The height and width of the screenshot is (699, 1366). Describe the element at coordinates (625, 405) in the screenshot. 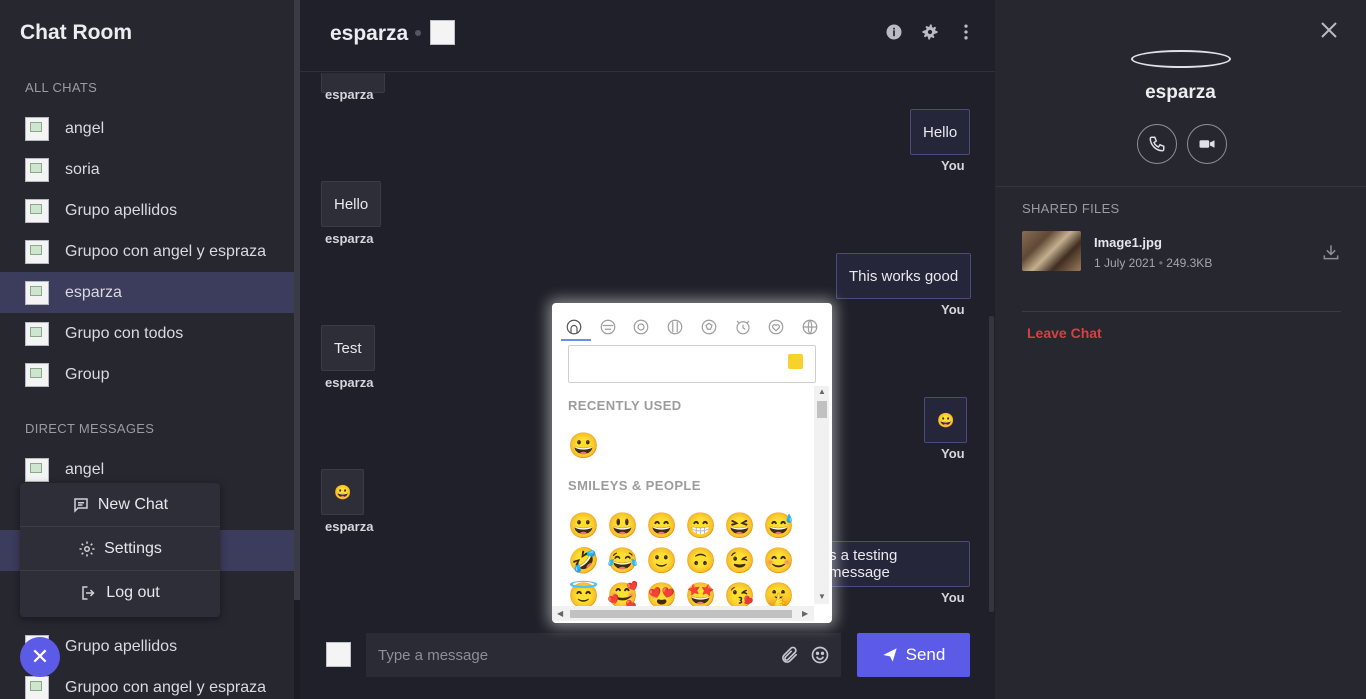

I see `recent-label: RECENTLY USED` at that location.